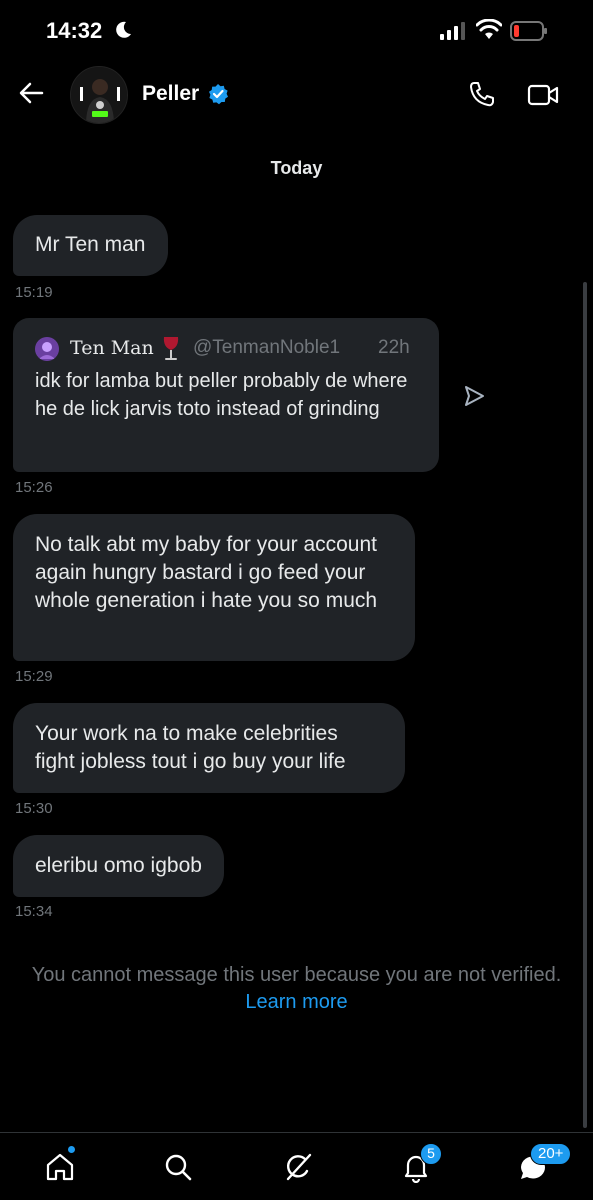  I want to click on wifi-icon, so click(489, 29).